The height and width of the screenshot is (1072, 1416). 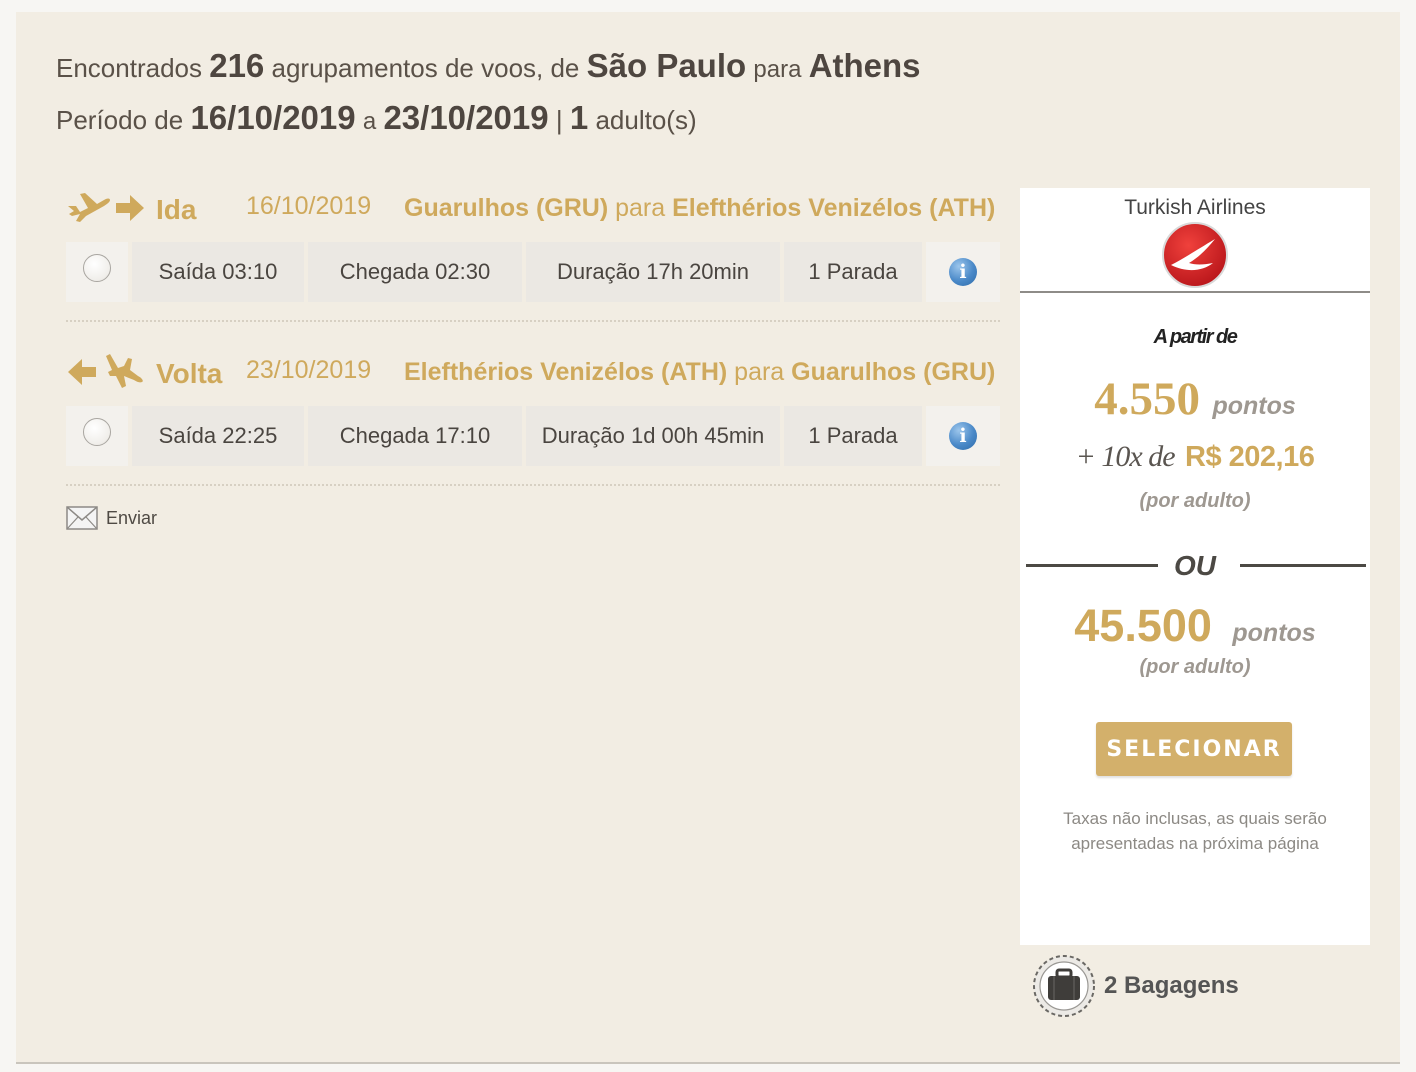 I want to click on flight-duration: Duração 1d 00h 45min, so click(x=653, y=436).